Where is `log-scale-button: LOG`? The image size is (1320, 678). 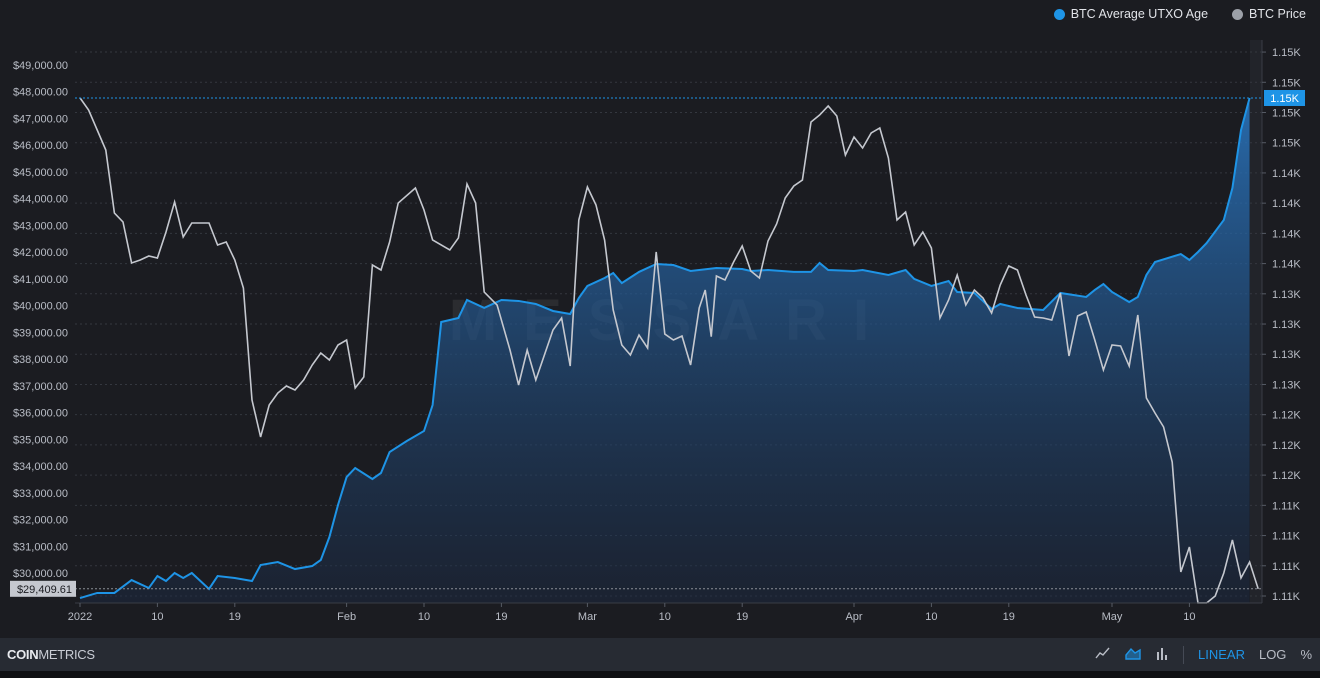 log-scale-button: LOG is located at coordinates (1272, 654).